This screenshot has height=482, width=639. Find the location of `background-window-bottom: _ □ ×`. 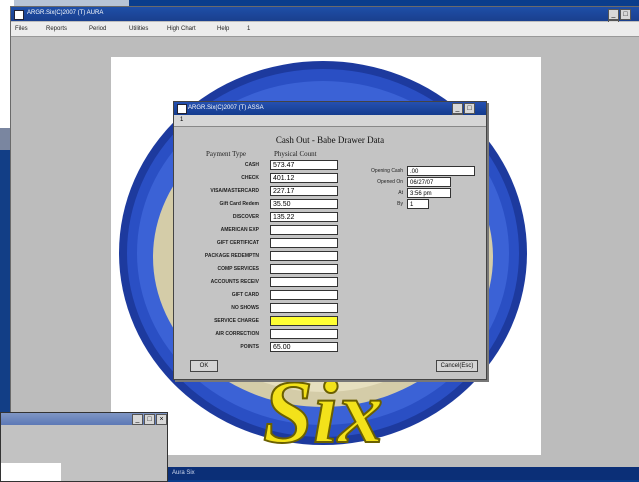

background-window-bottom: _ □ × is located at coordinates (84, 447).